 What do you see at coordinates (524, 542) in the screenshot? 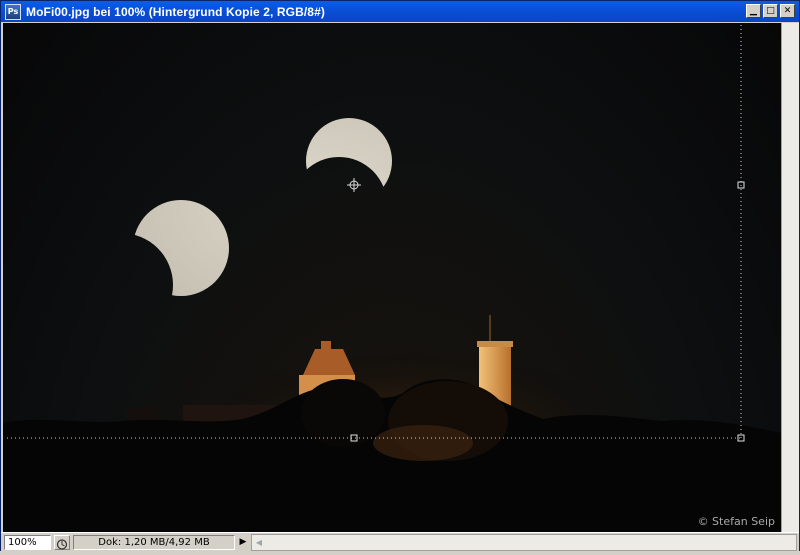
I see `horizontal-scrollbar: ◀` at bounding box center [524, 542].